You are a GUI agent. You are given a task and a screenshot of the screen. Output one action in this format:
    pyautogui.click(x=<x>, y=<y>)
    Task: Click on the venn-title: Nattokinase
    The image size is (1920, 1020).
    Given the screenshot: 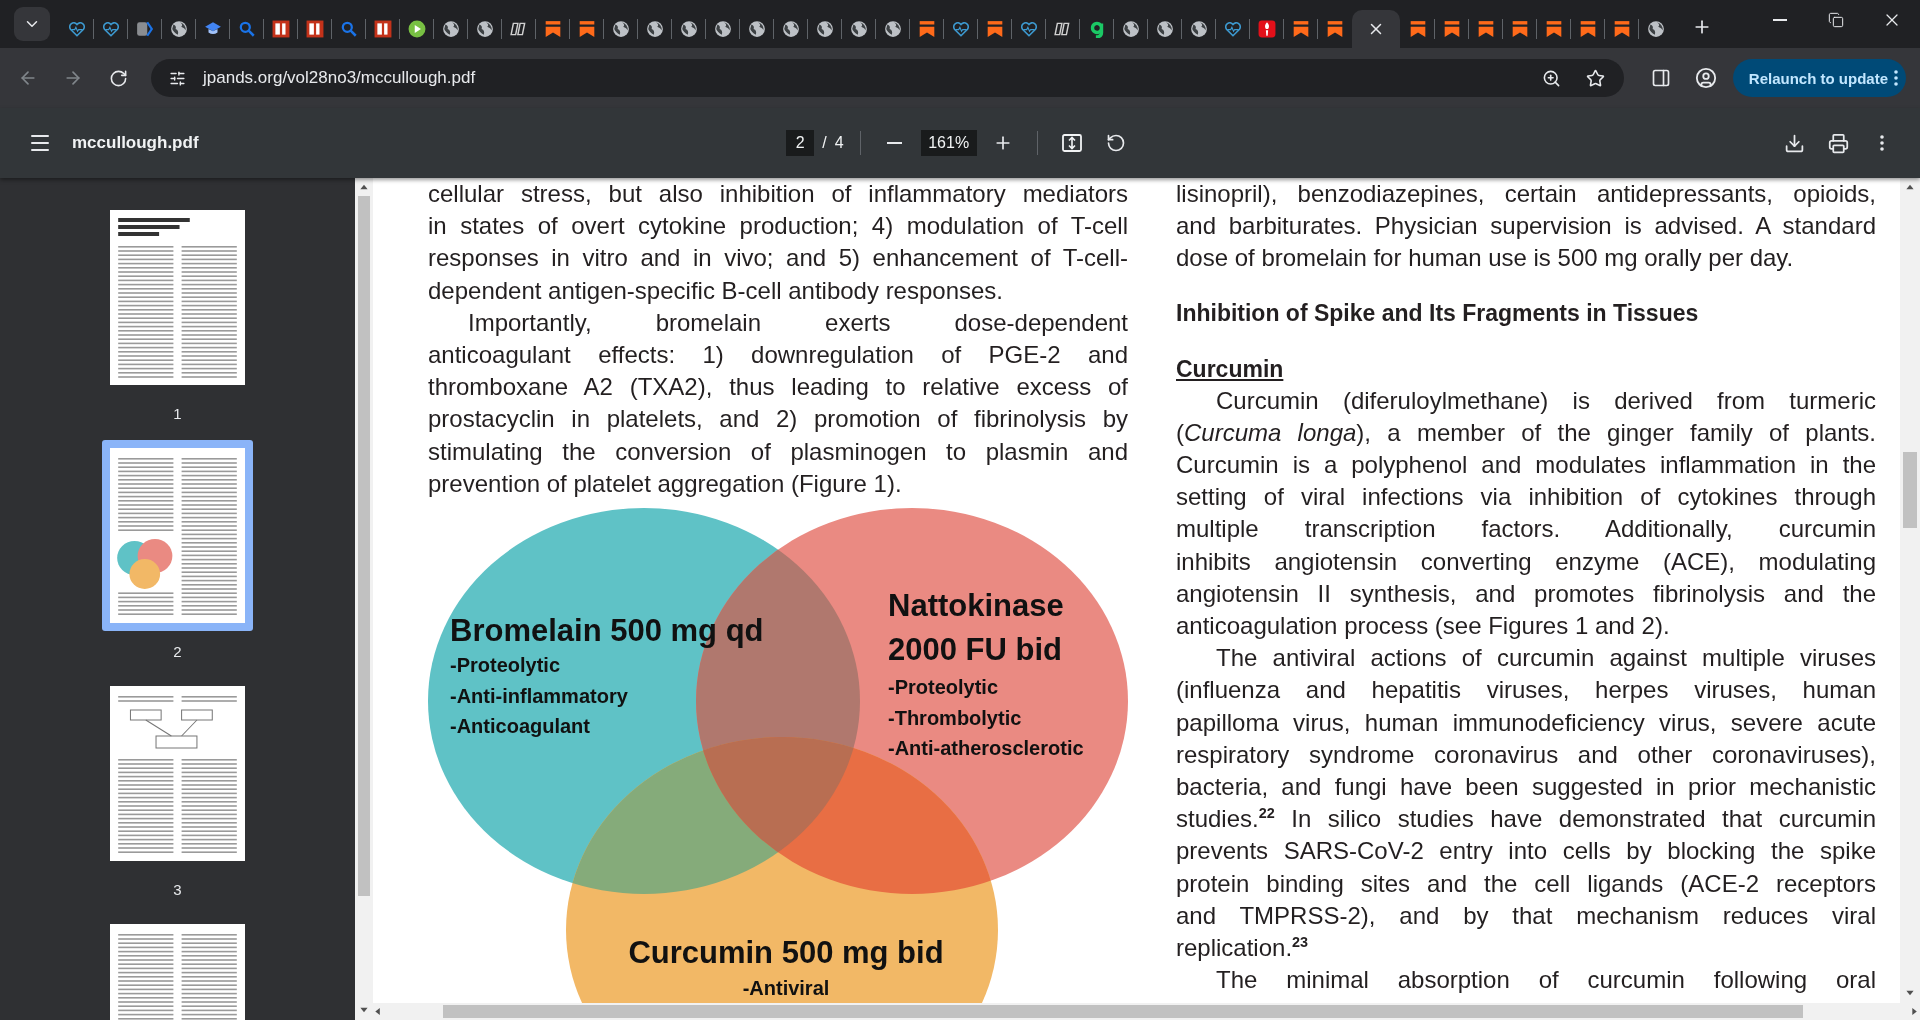 What is the action you would take?
    pyautogui.click(x=976, y=606)
    